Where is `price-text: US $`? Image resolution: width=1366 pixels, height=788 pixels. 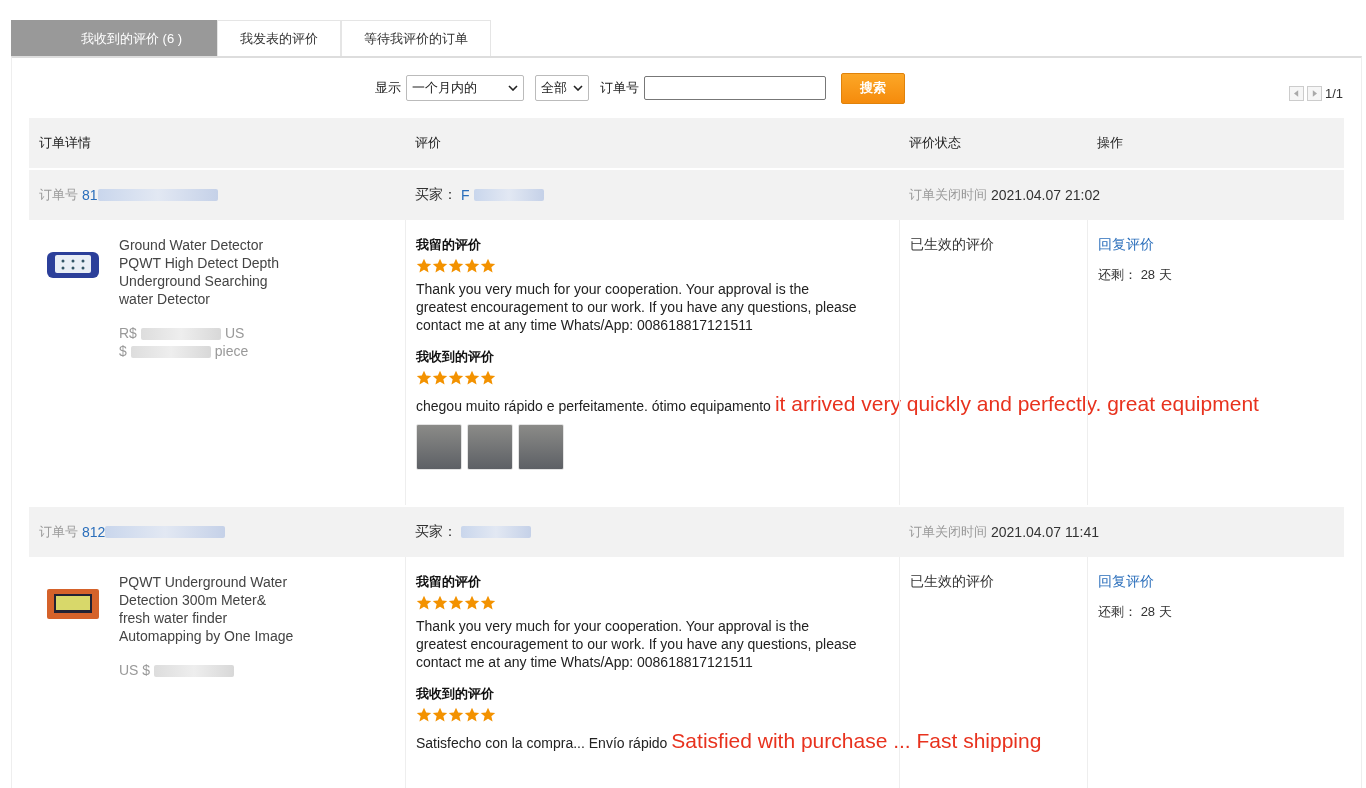 price-text: US $ is located at coordinates (135, 670).